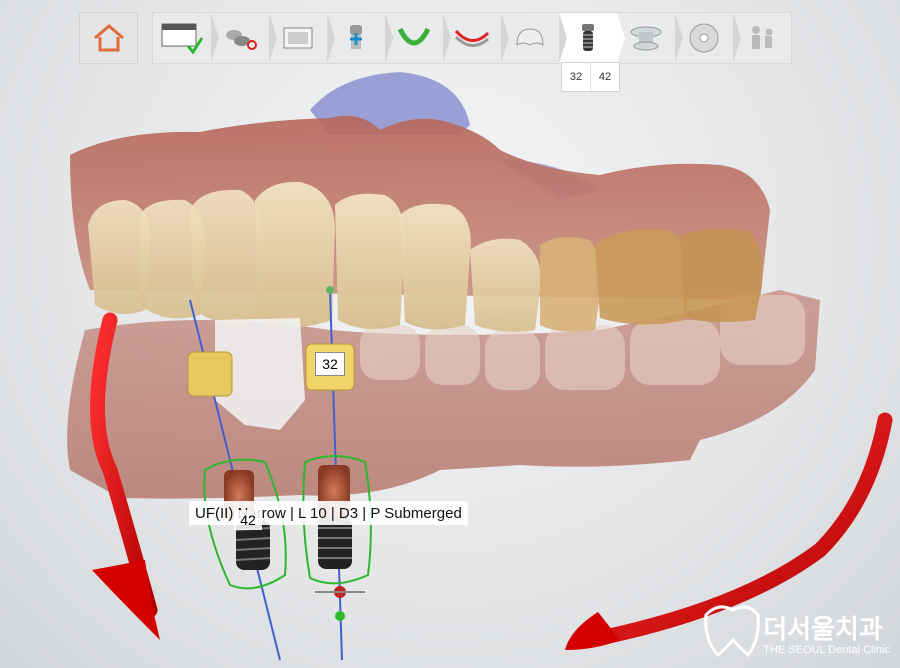 This screenshot has height=668, width=900. I want to click on scan-tools-icon, so click(241, 40).